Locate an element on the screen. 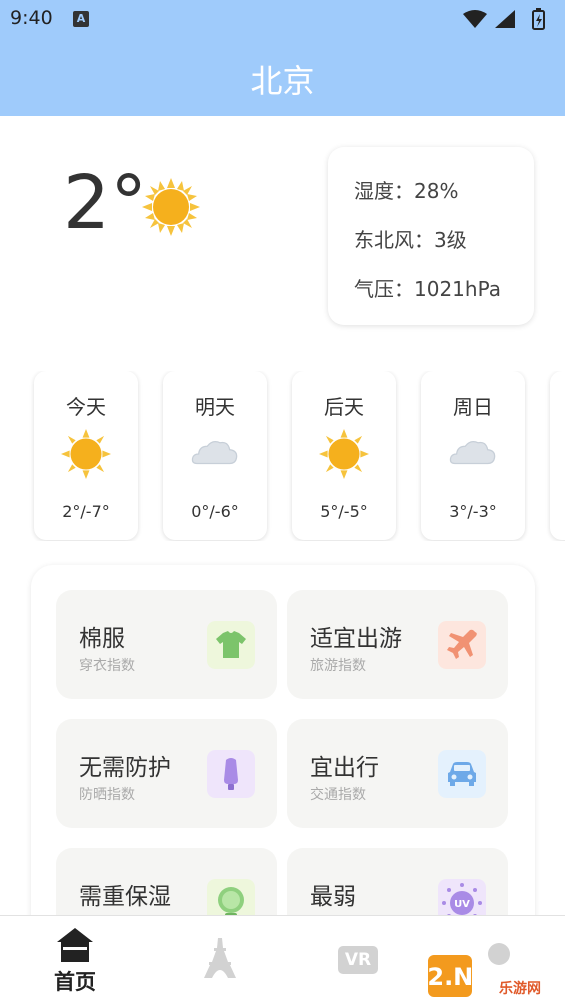 This screenshot has width=565, height=1004. site-watermark: 962.NET 乐游网 is located at coordinates (477, 976).